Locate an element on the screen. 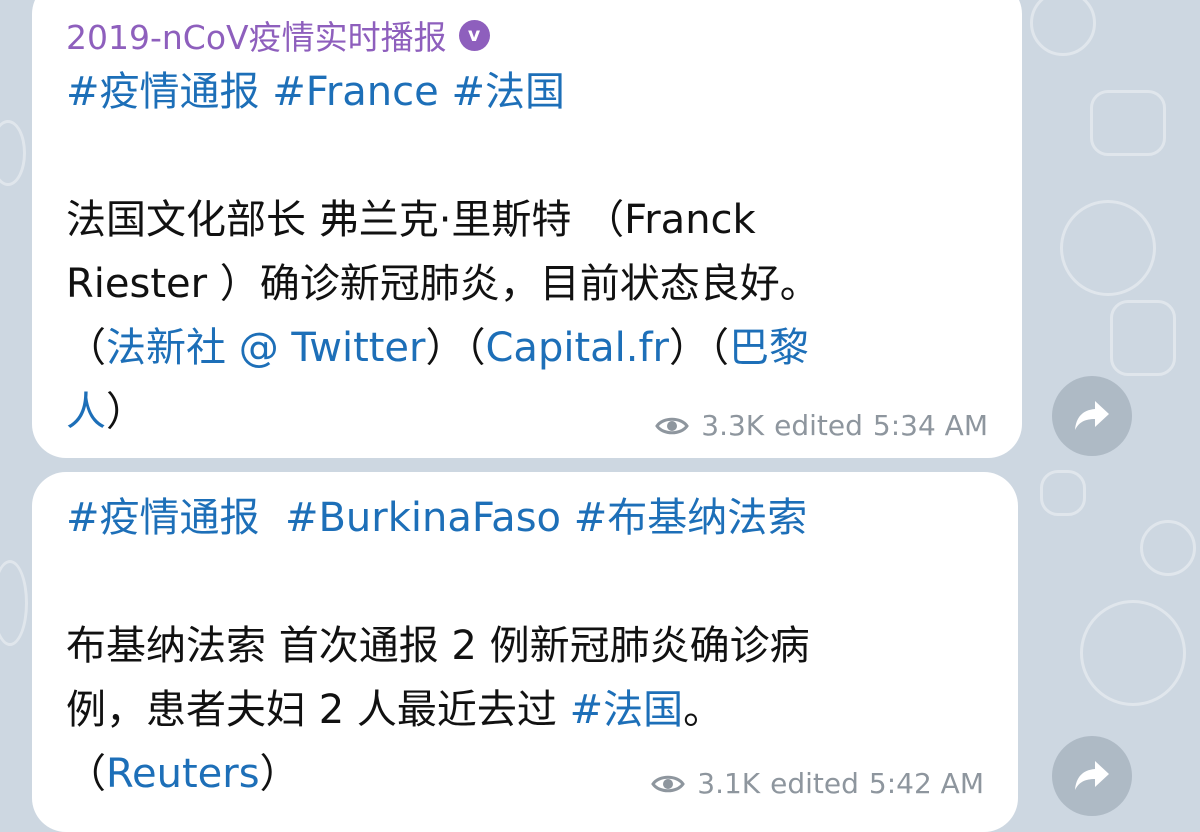 Image resolution: width=1200 pixels, height=832 pixels. hashtag: #布基纳法索 is located at coordinates (691, 518).